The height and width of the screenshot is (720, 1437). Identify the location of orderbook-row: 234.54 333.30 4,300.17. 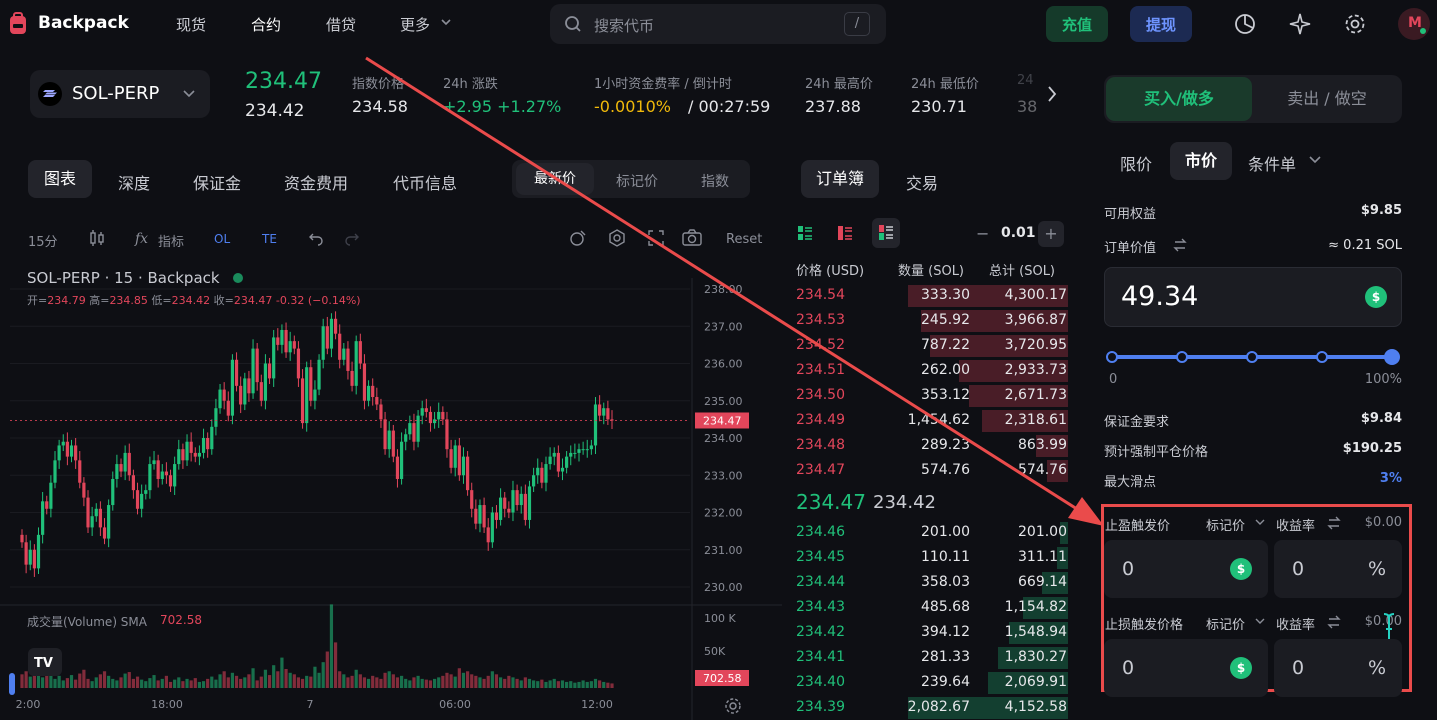
(932, 296).